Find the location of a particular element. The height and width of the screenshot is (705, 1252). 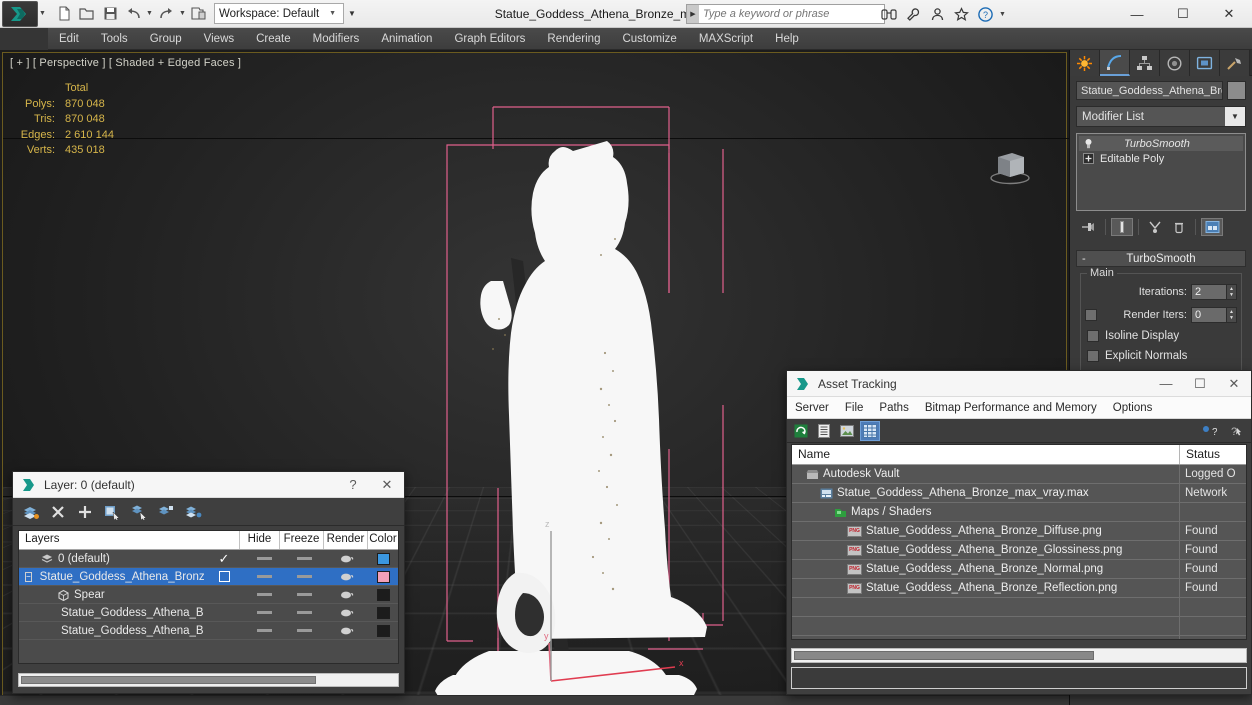

asset-tracking-close-button: ✕ is located at coordinates (1234, 384).